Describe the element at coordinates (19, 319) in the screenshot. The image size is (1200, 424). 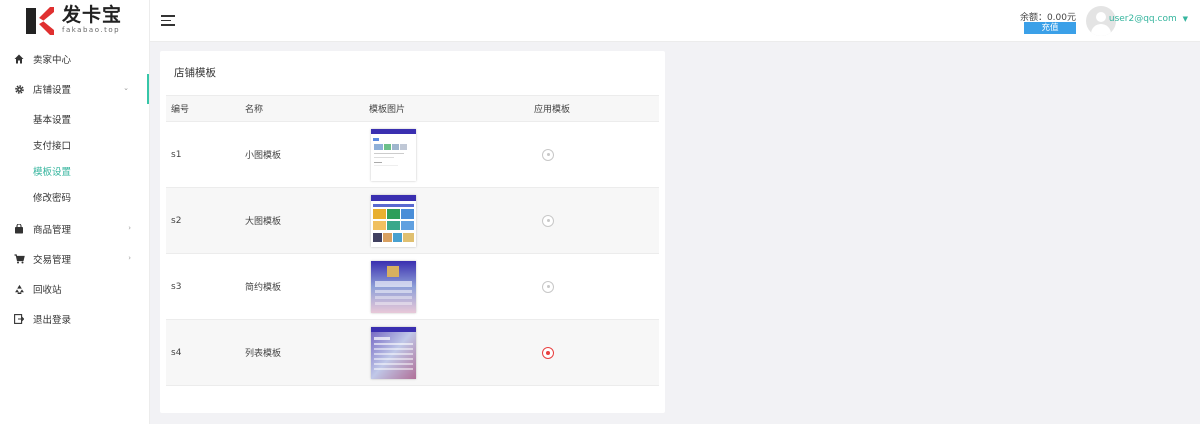
I see `logout-icon` at that location.